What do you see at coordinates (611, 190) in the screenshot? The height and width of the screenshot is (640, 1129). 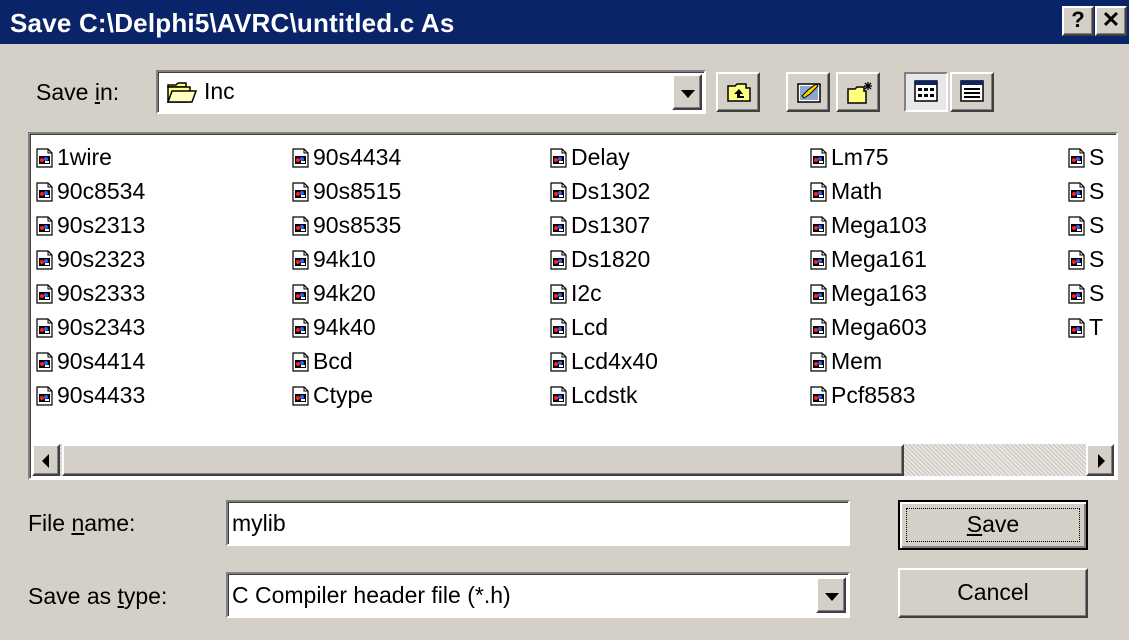 I see `file-item-label: Ds1302` at bounding box center [611, 190].